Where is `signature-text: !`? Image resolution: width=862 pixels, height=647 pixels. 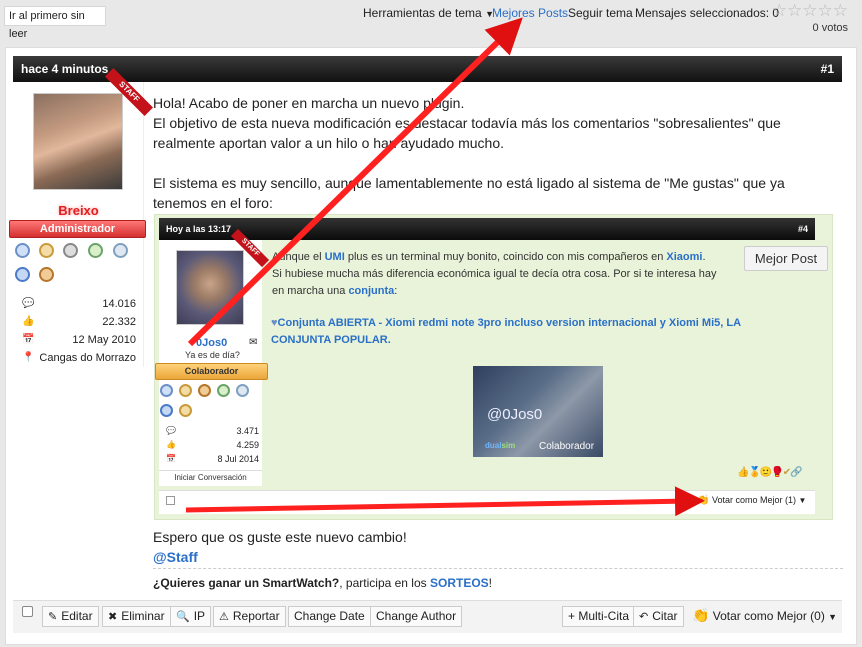 signature-text: ! is located at coordinates (490, 583).